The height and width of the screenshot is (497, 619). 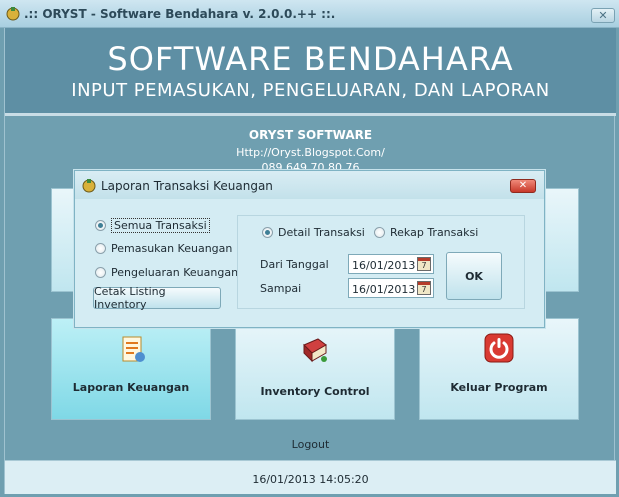 What do you see at coordinates (310, 444) in the screenshot?
I see `logout-link: Logout` at bounding box center [310, 444].